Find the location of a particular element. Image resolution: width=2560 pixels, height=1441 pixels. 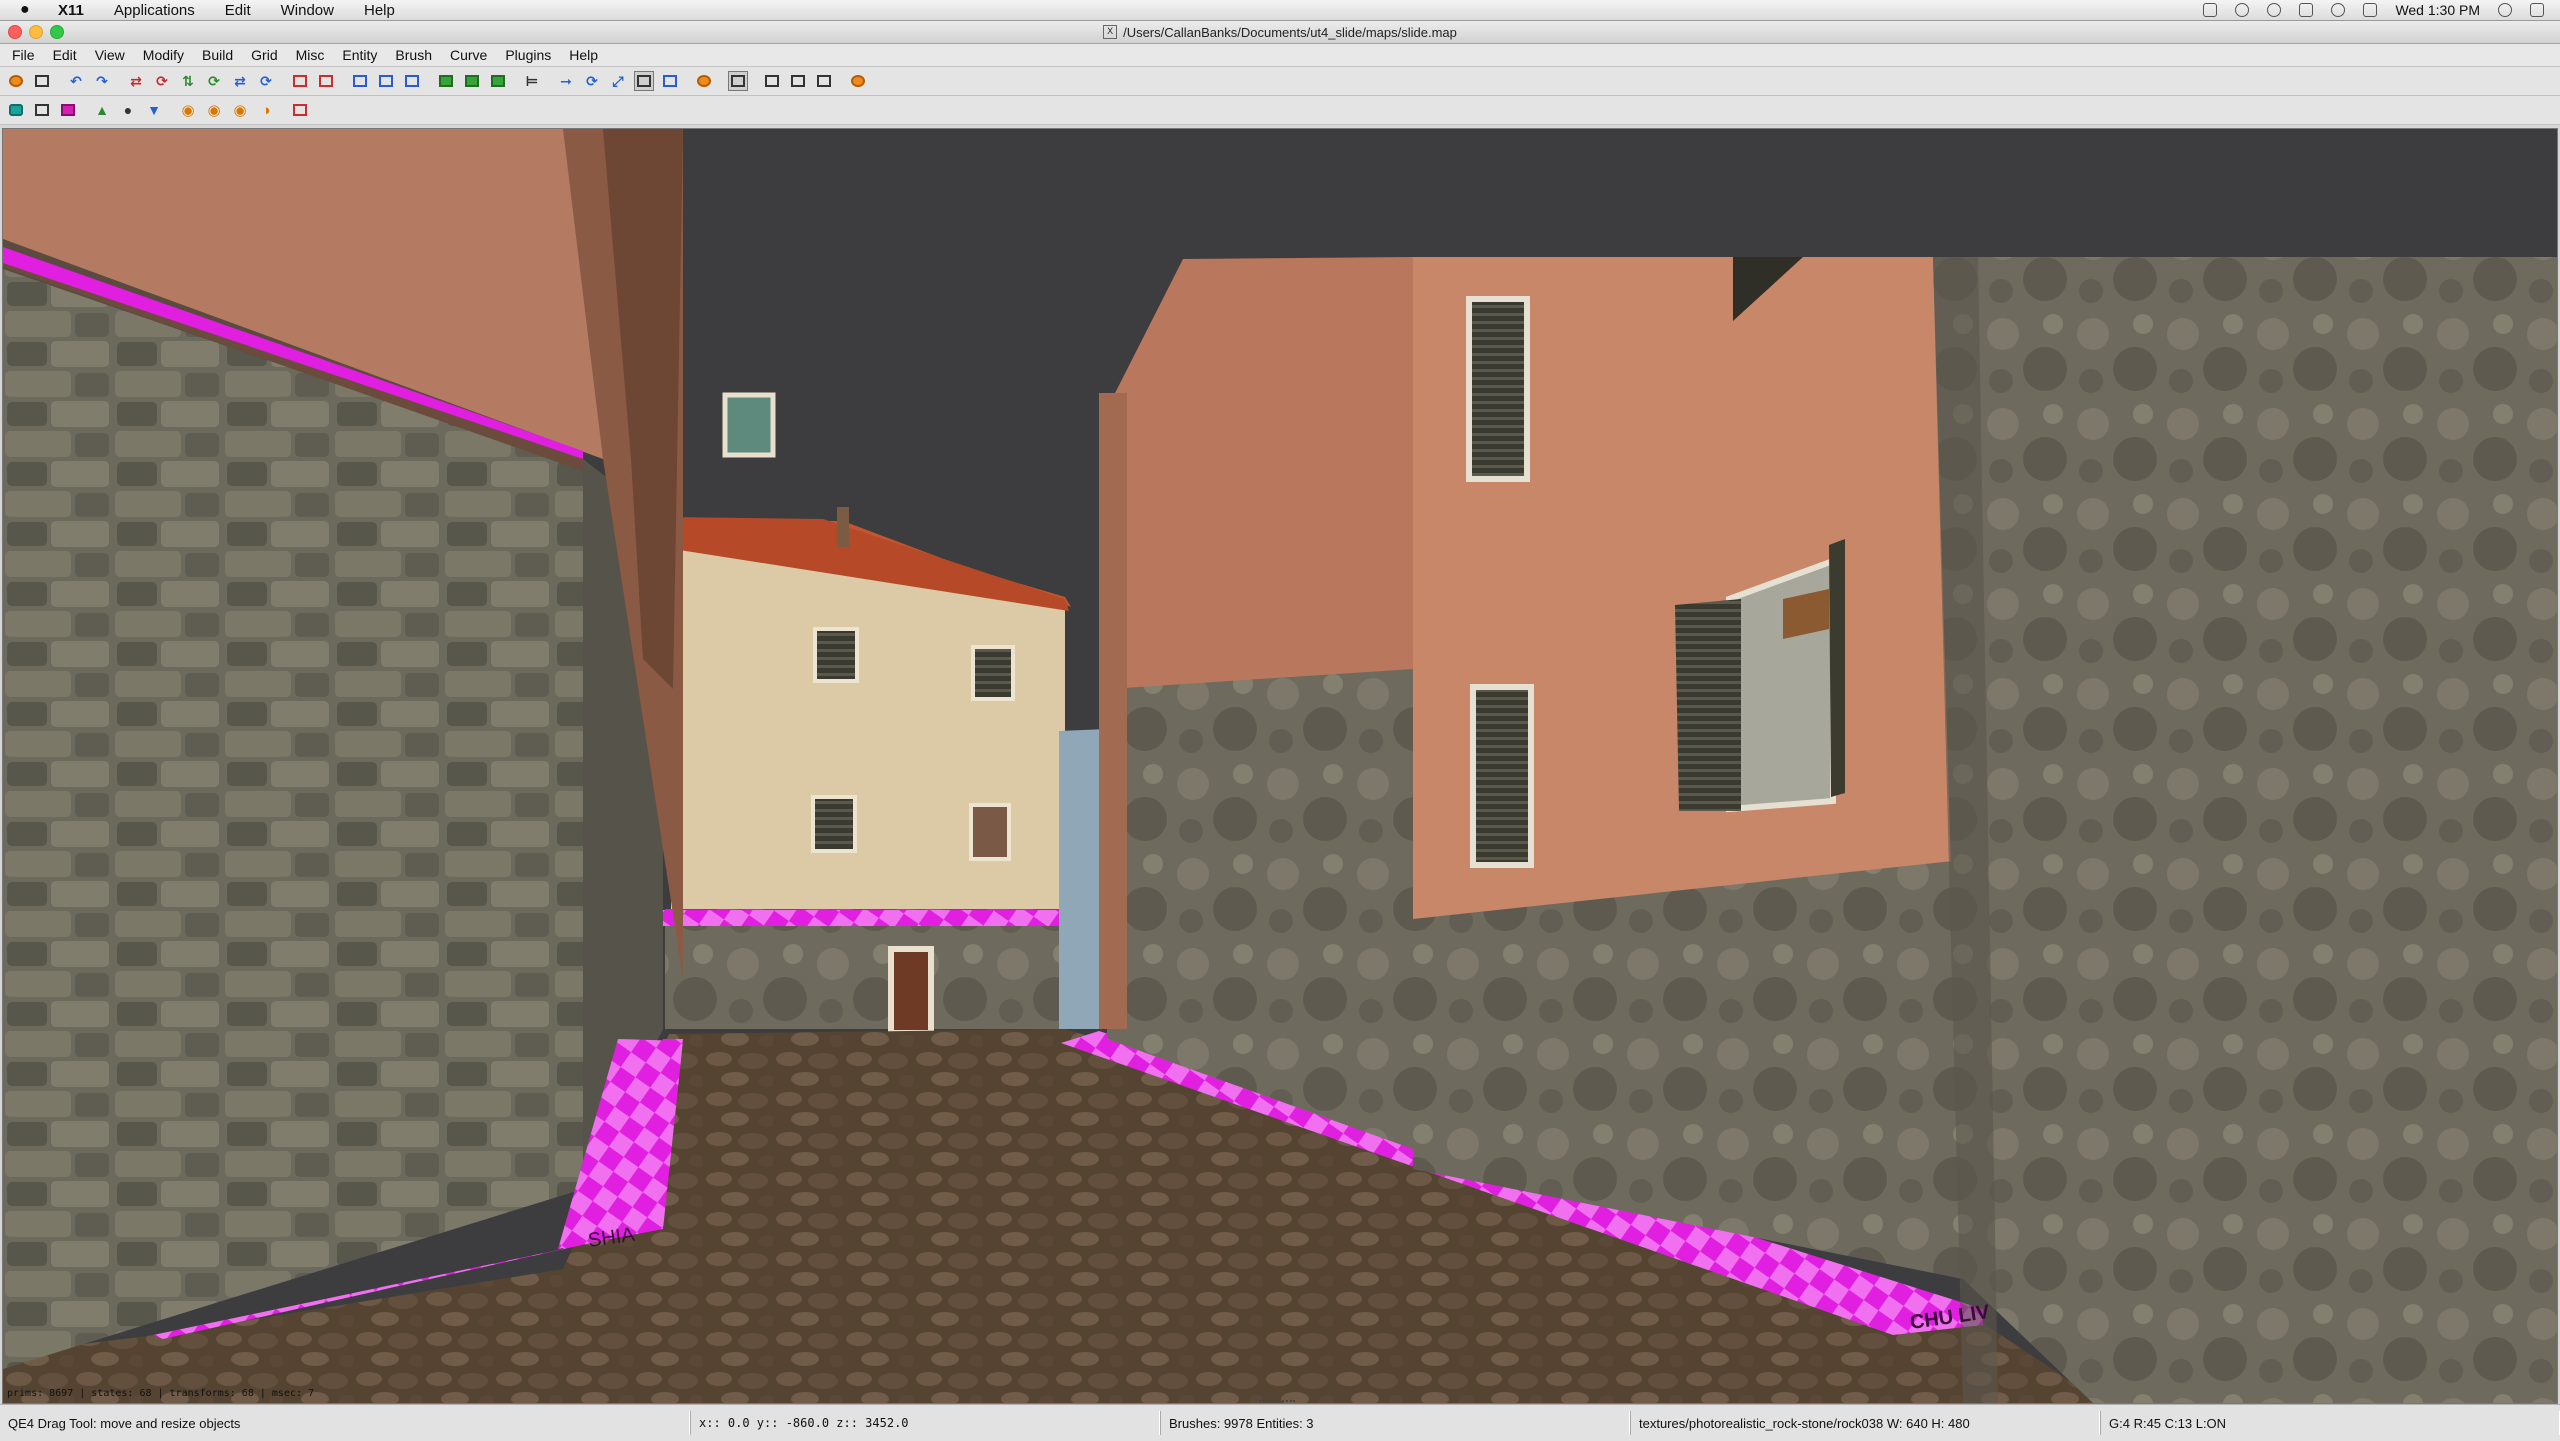

menu-curve: Curve is located at coordinates (468, 55).